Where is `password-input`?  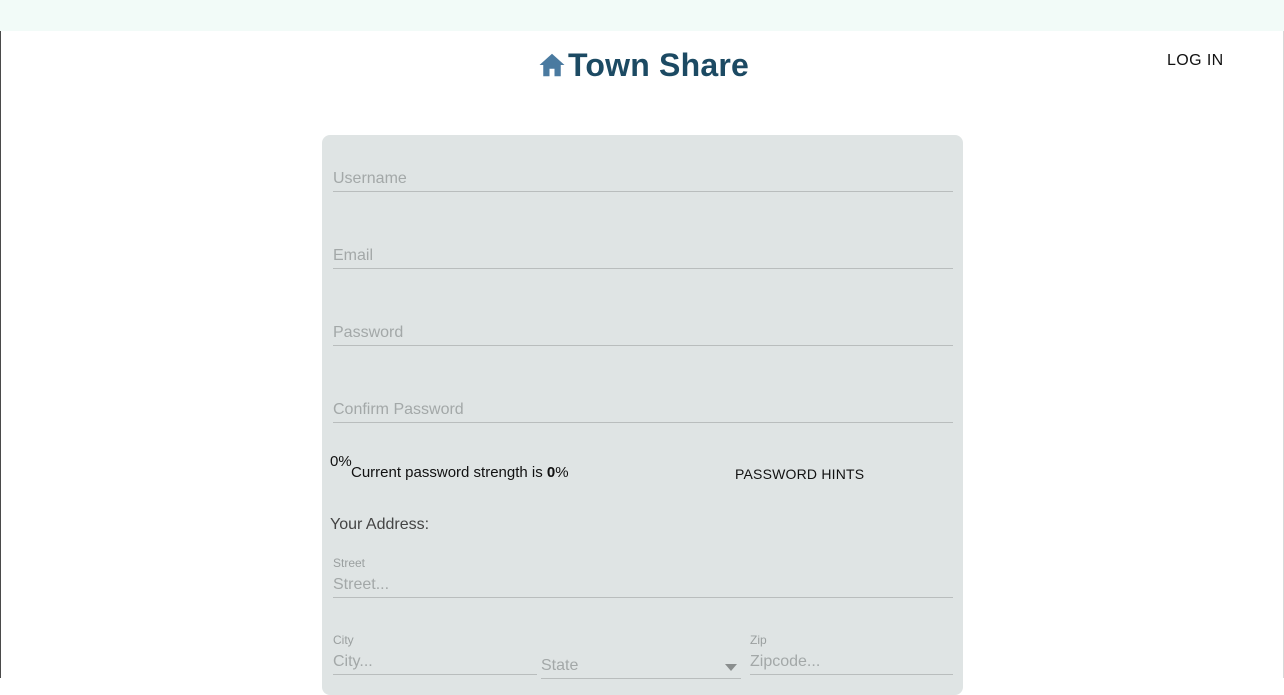
password-input is located at coordinates (643, 334).